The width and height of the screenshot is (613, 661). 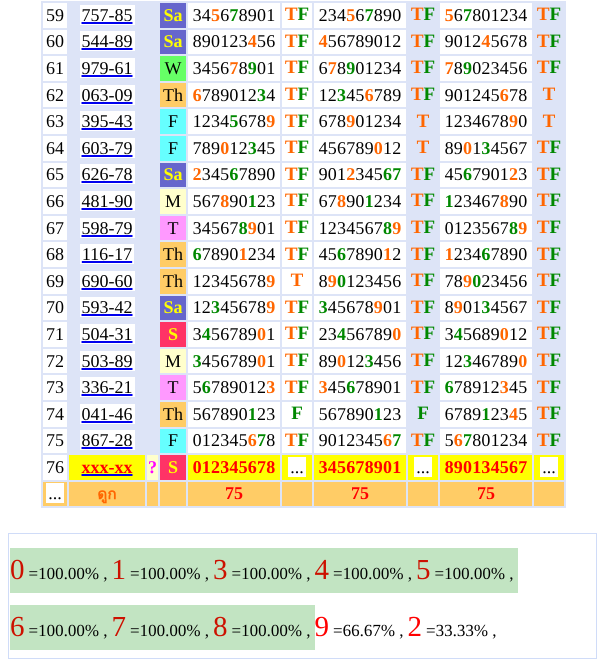 I want to click on result-link: 593-42, so click(x=107, y=307).